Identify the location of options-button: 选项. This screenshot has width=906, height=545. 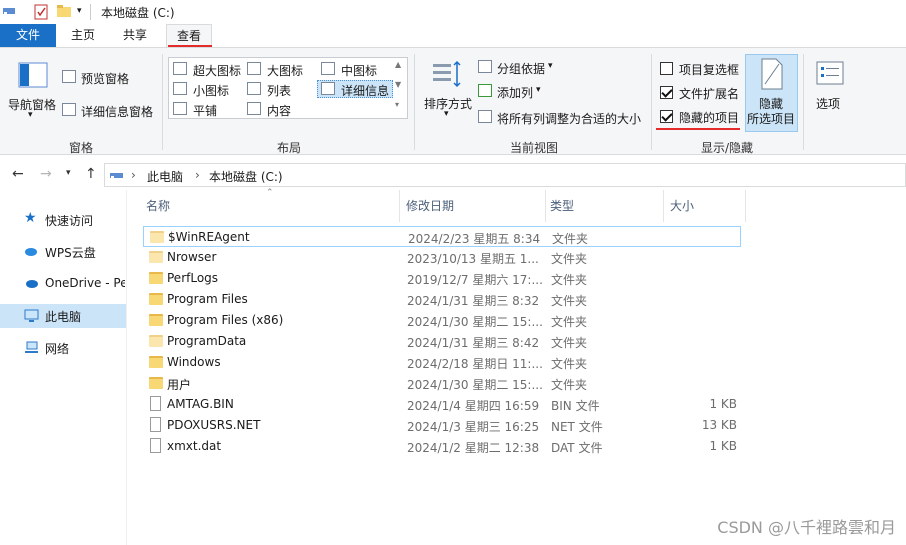
(830, 93).